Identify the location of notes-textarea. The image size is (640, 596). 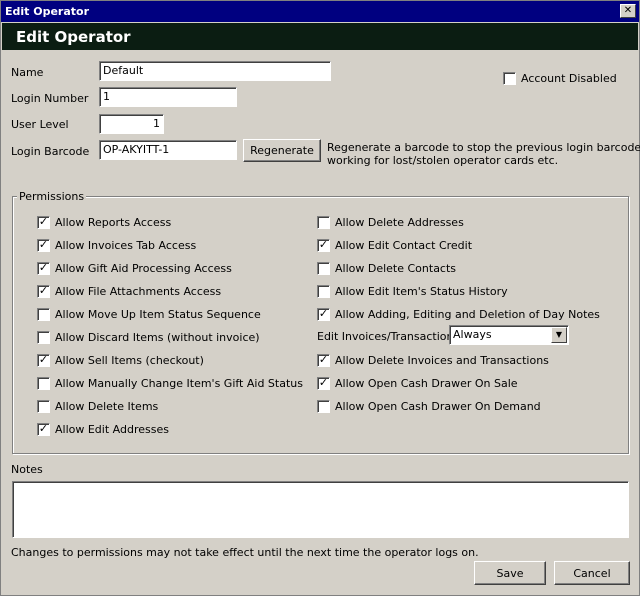
(320, 509).